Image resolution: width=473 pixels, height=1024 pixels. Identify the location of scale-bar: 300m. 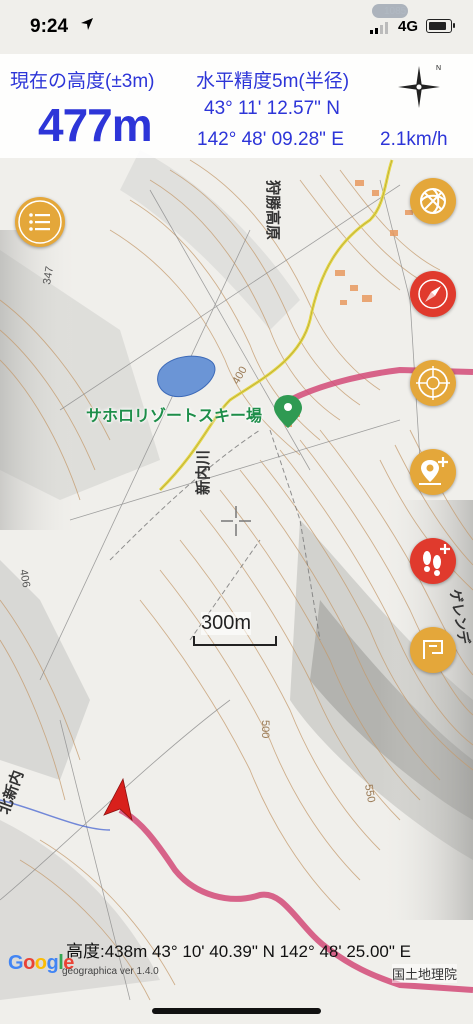
(235, 630).